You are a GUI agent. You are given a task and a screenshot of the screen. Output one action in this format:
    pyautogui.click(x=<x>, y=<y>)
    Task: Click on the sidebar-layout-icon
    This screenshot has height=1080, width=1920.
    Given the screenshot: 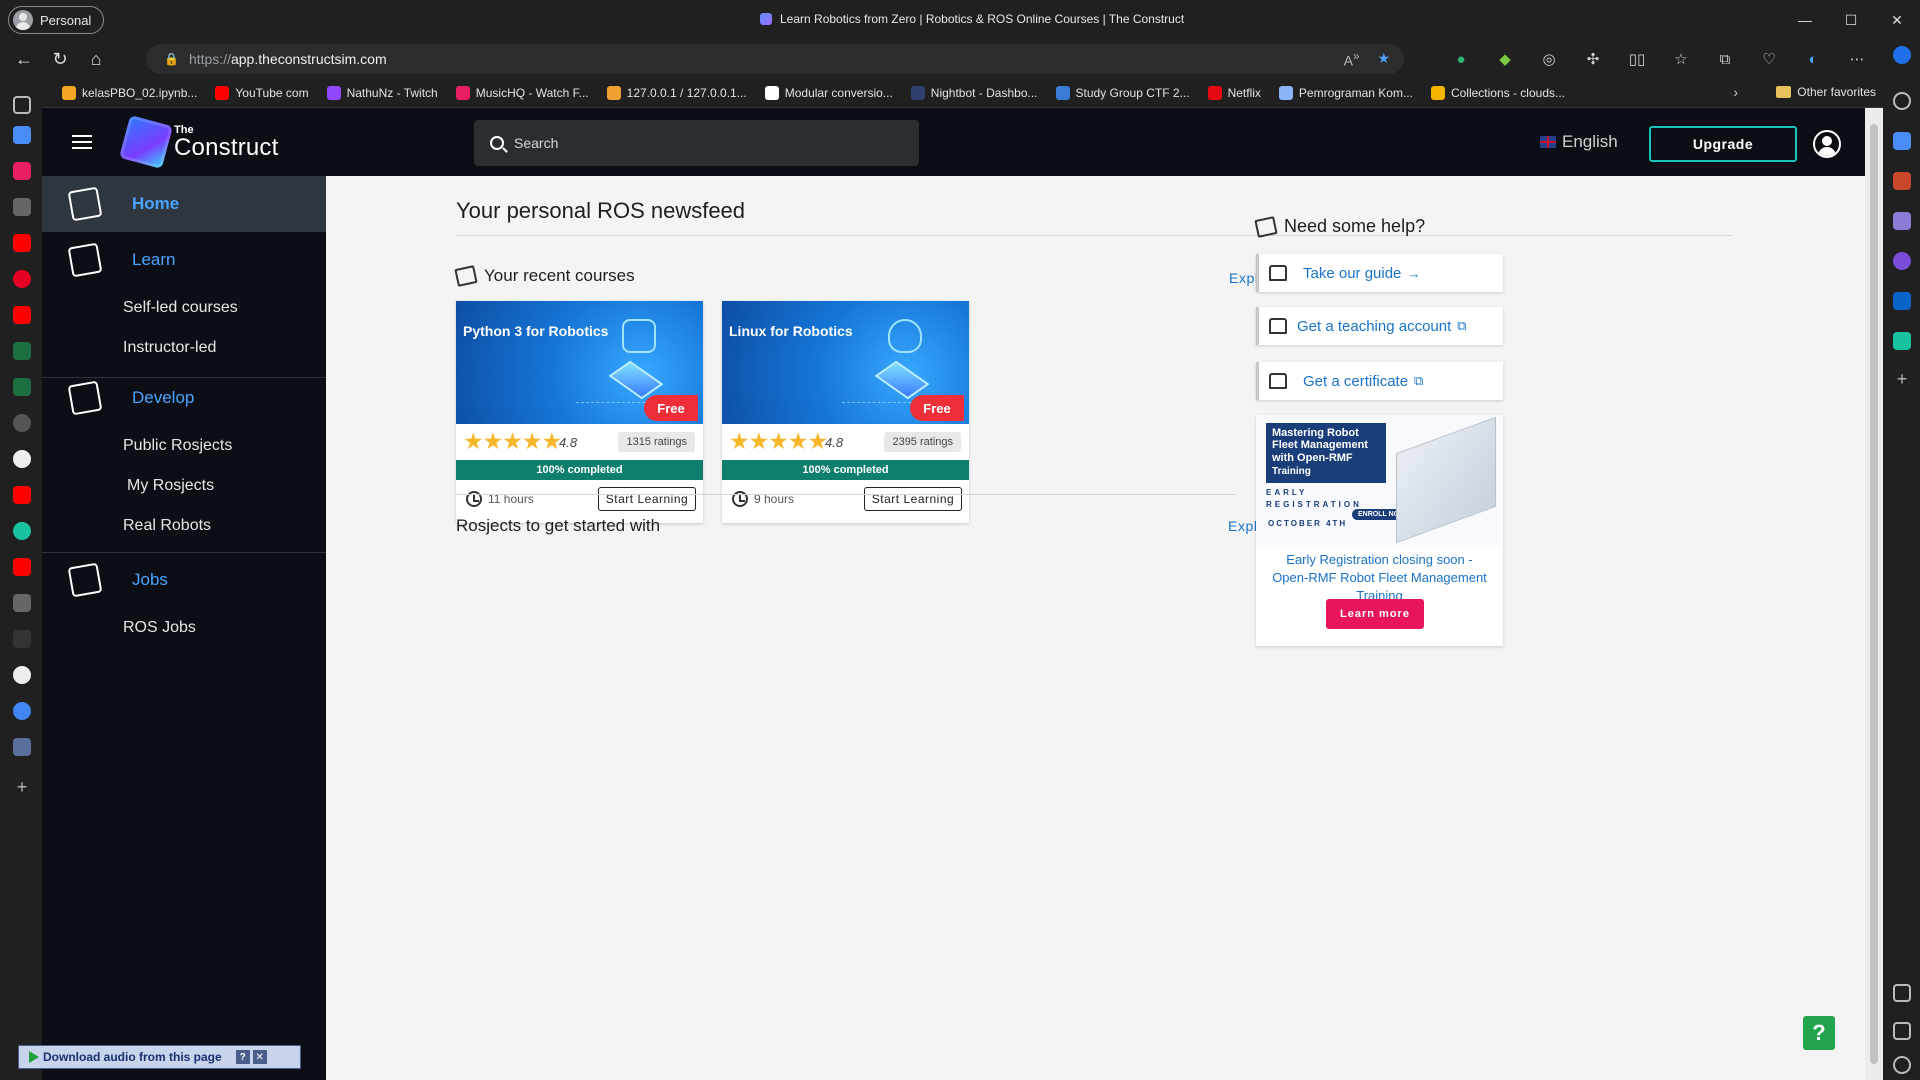 What is the action you would take?
    pyautogui.click(x=1902, y=993)
    